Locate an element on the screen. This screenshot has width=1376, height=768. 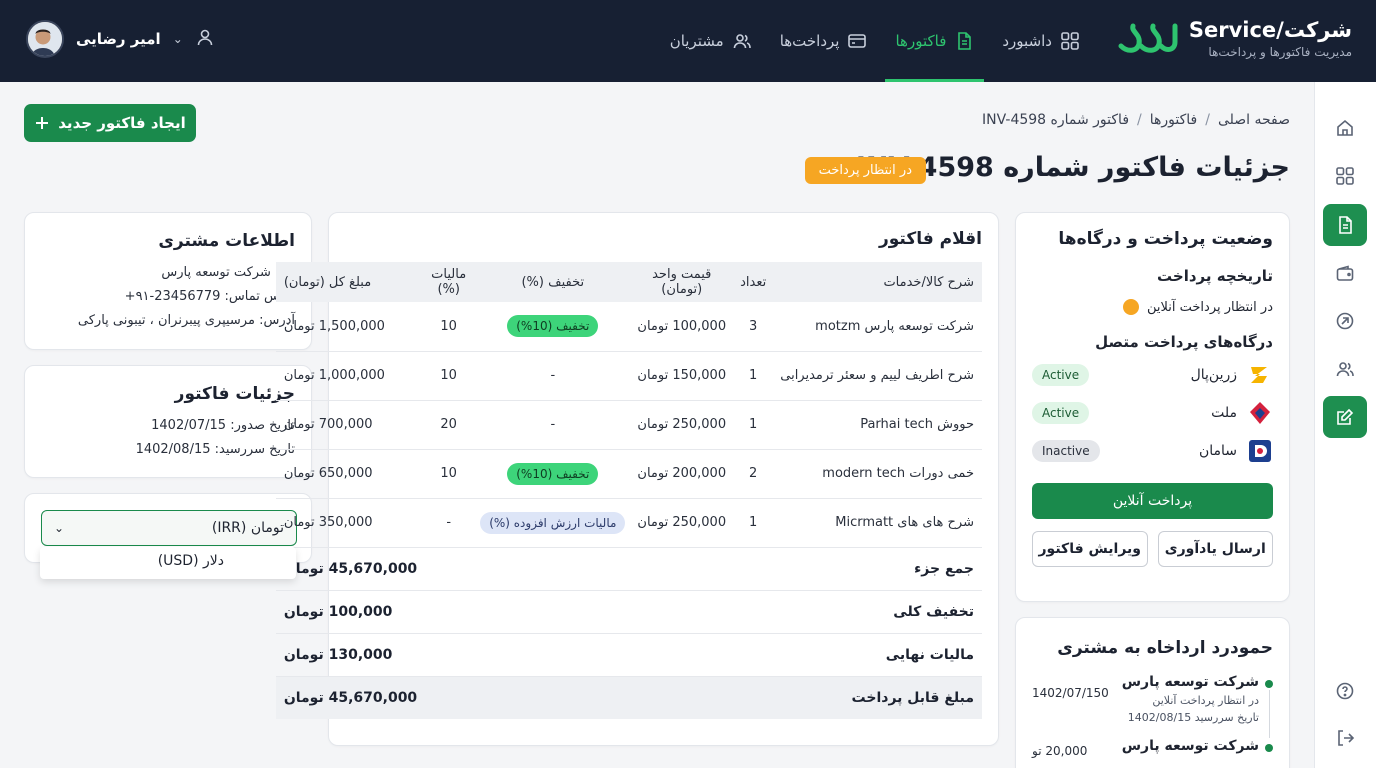
nav-payments: پرداخت‌ها is located at coordinates (824, 41).